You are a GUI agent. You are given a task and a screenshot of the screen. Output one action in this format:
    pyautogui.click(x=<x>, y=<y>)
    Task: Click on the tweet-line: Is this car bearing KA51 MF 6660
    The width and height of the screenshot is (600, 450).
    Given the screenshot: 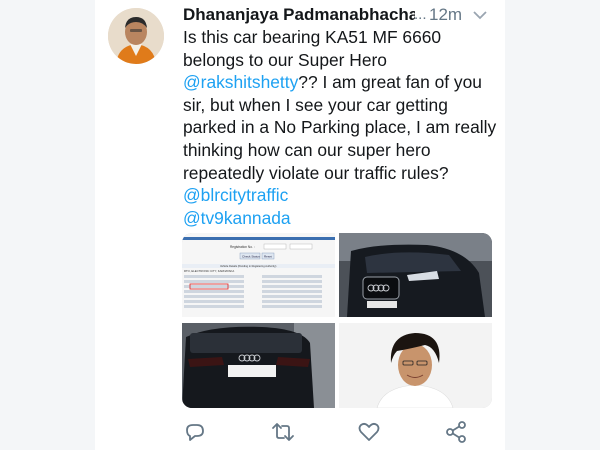 What is the action you would take?
    pyautogui.click(x=312, y=37)
    